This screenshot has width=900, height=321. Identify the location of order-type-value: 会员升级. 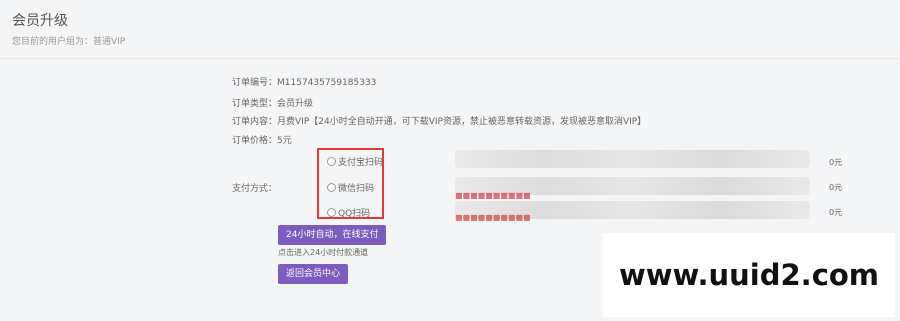
(295, 104).